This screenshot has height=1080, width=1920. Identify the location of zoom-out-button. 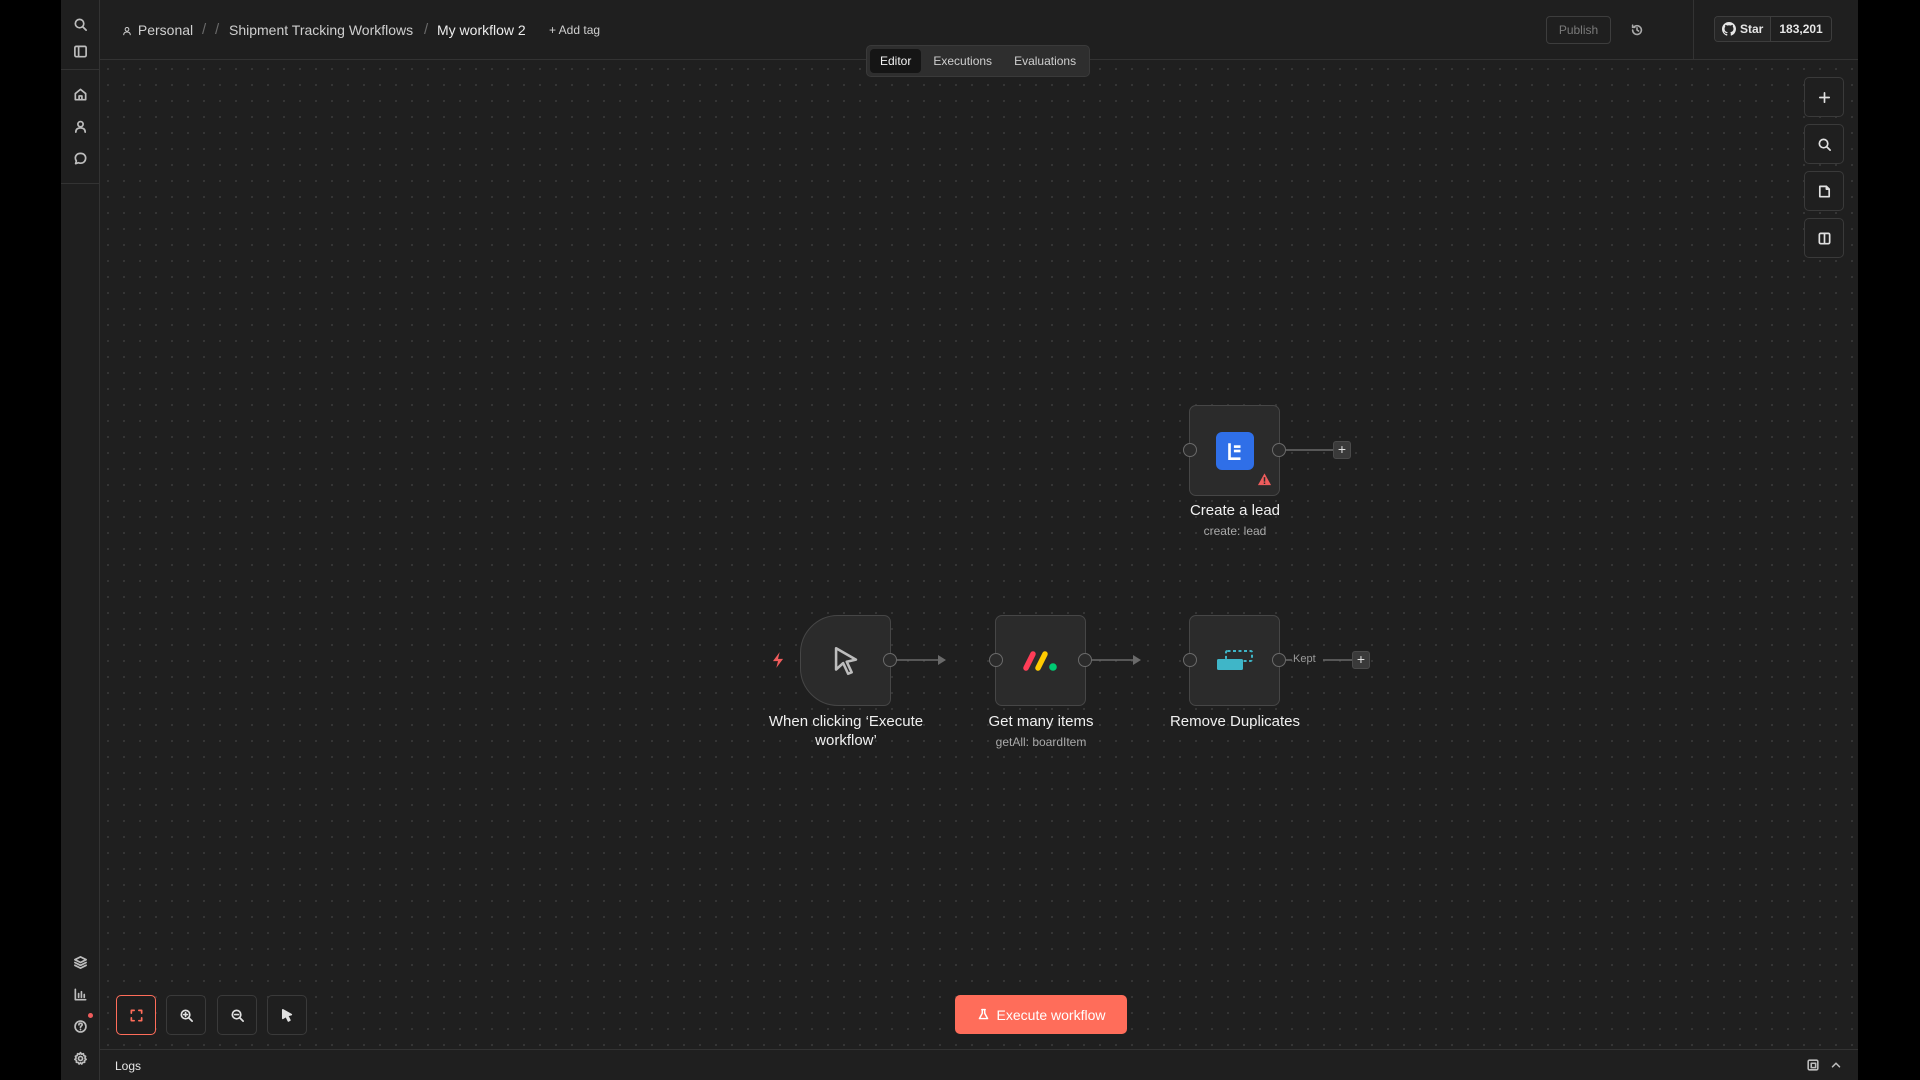
(237, 1015).